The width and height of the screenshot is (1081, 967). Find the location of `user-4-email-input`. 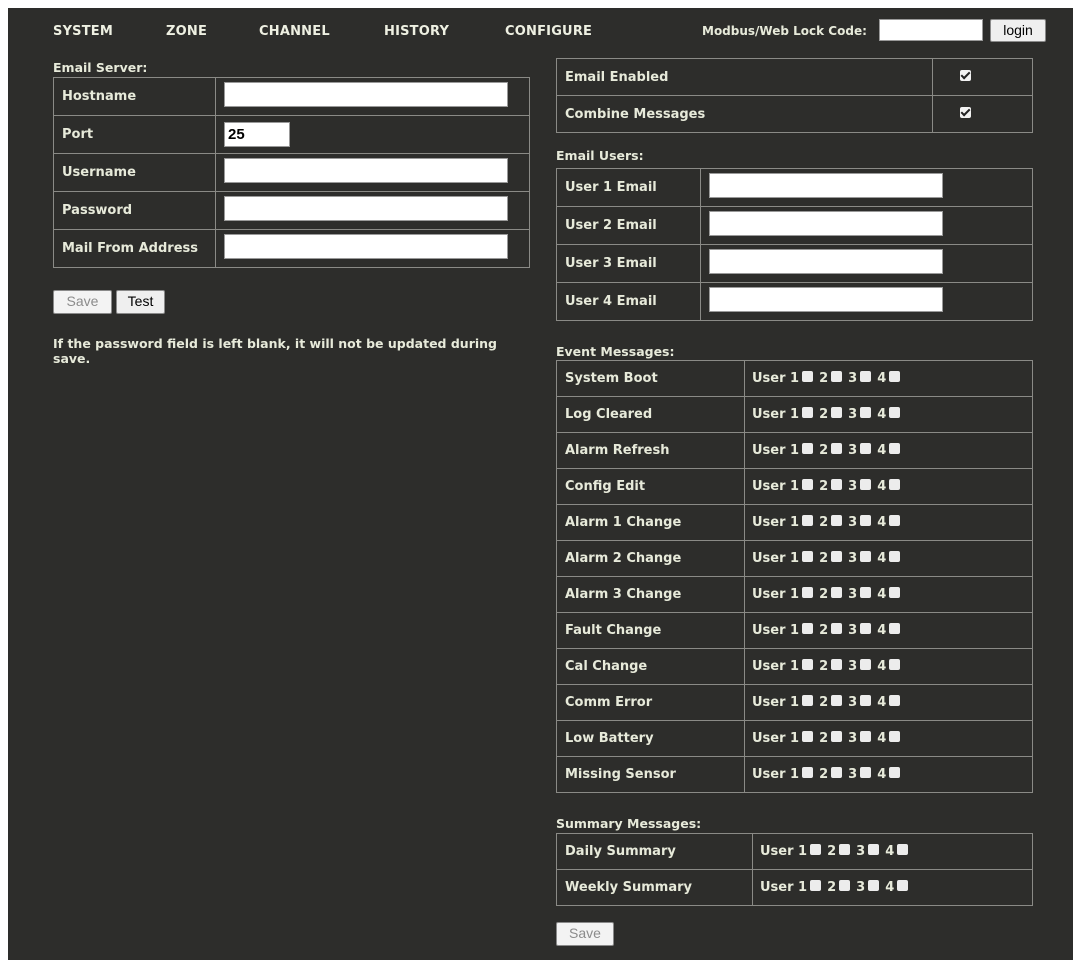

user-4-email-input is located at coordinates (826, 299).